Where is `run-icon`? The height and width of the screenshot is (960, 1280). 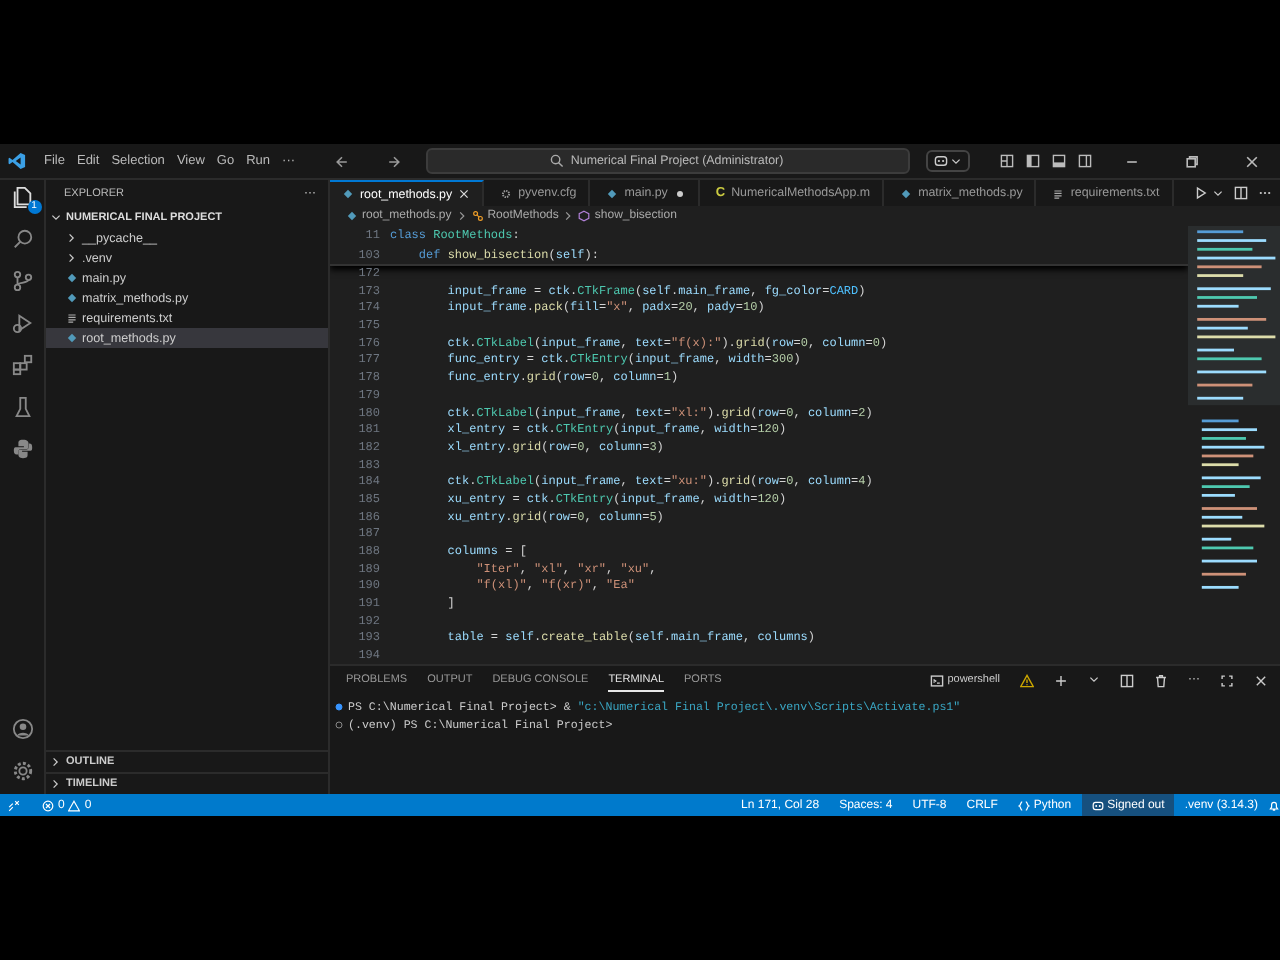 run-icon is located at coordinates (1201, 193).